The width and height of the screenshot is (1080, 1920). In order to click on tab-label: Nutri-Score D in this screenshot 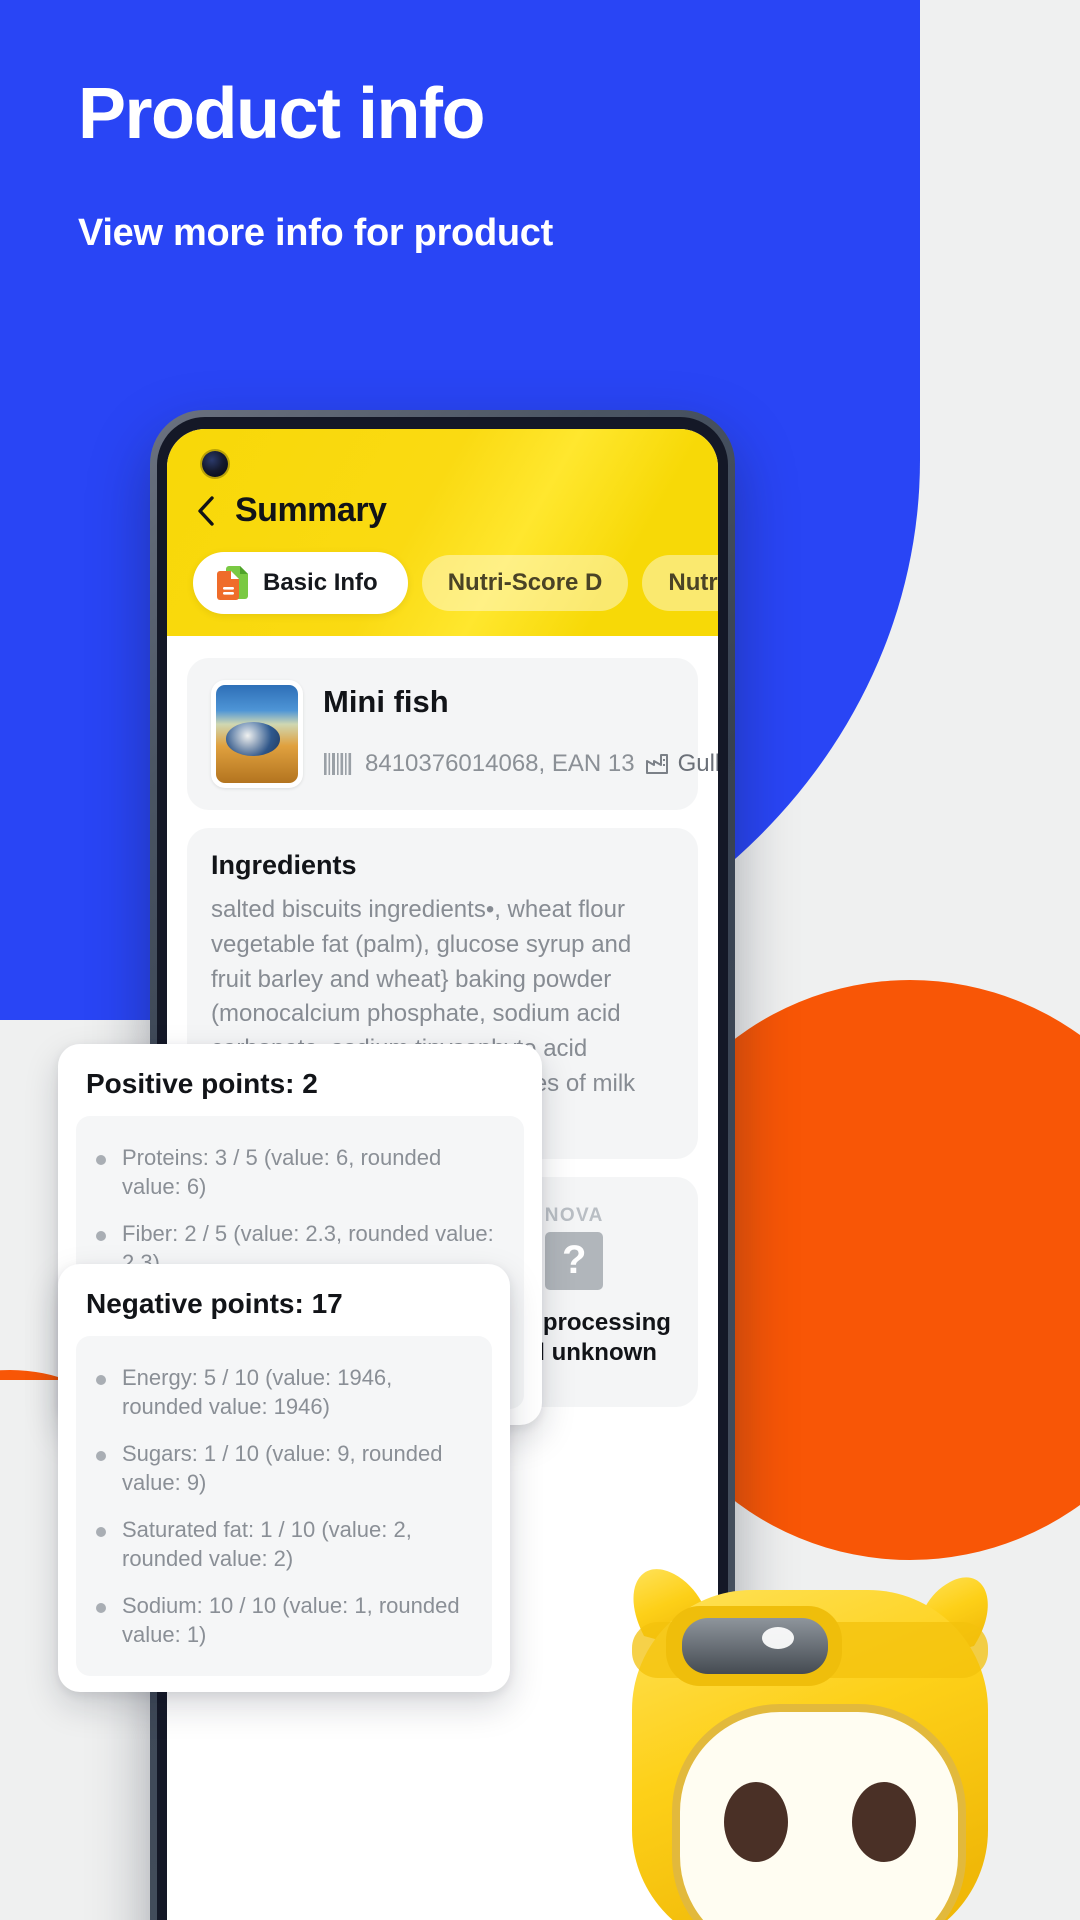, I will do `click(525, 582)`.